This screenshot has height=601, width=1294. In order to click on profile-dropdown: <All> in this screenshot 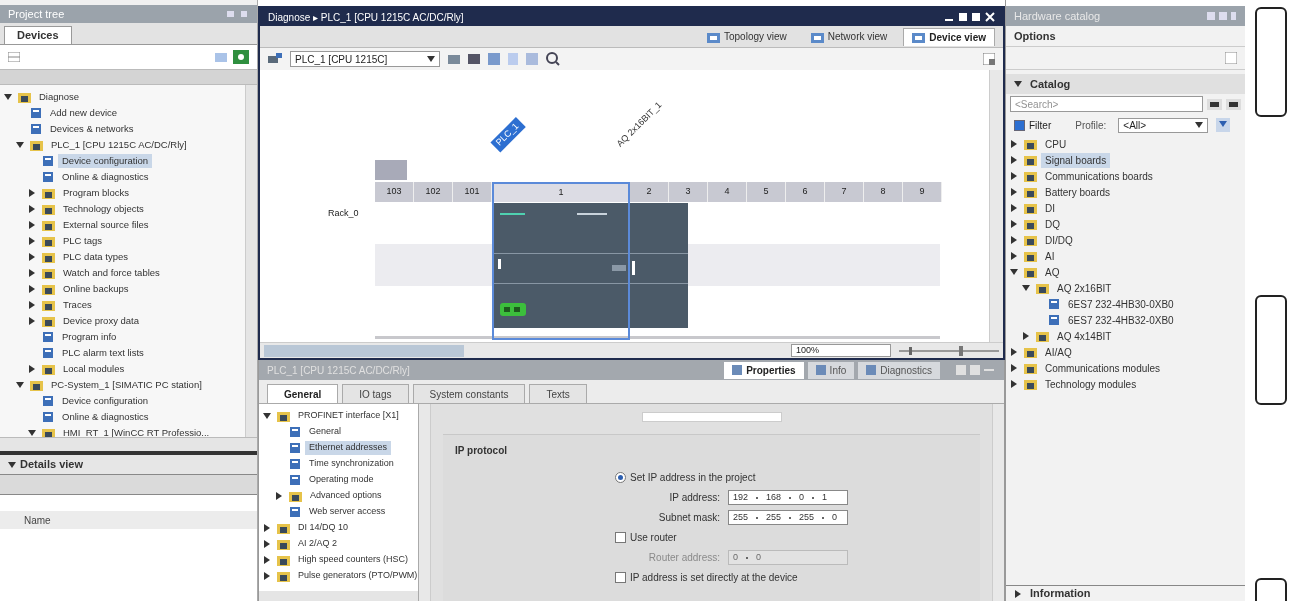, I will do `click(1163, 125)`.